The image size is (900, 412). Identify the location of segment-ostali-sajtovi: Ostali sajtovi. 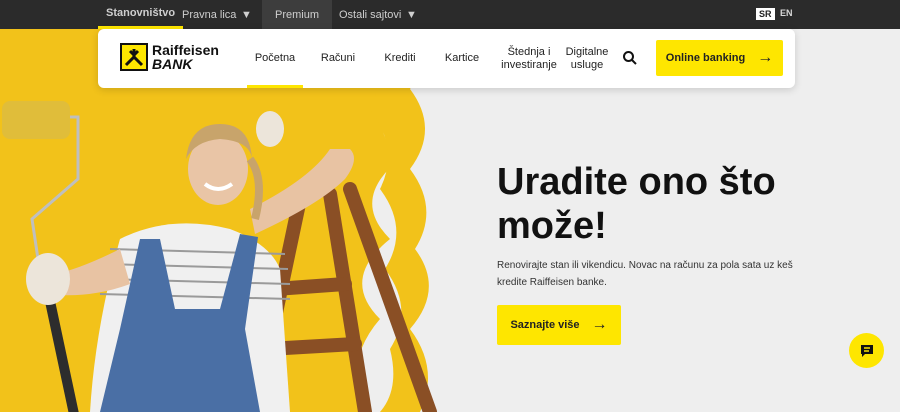
(370, 14).